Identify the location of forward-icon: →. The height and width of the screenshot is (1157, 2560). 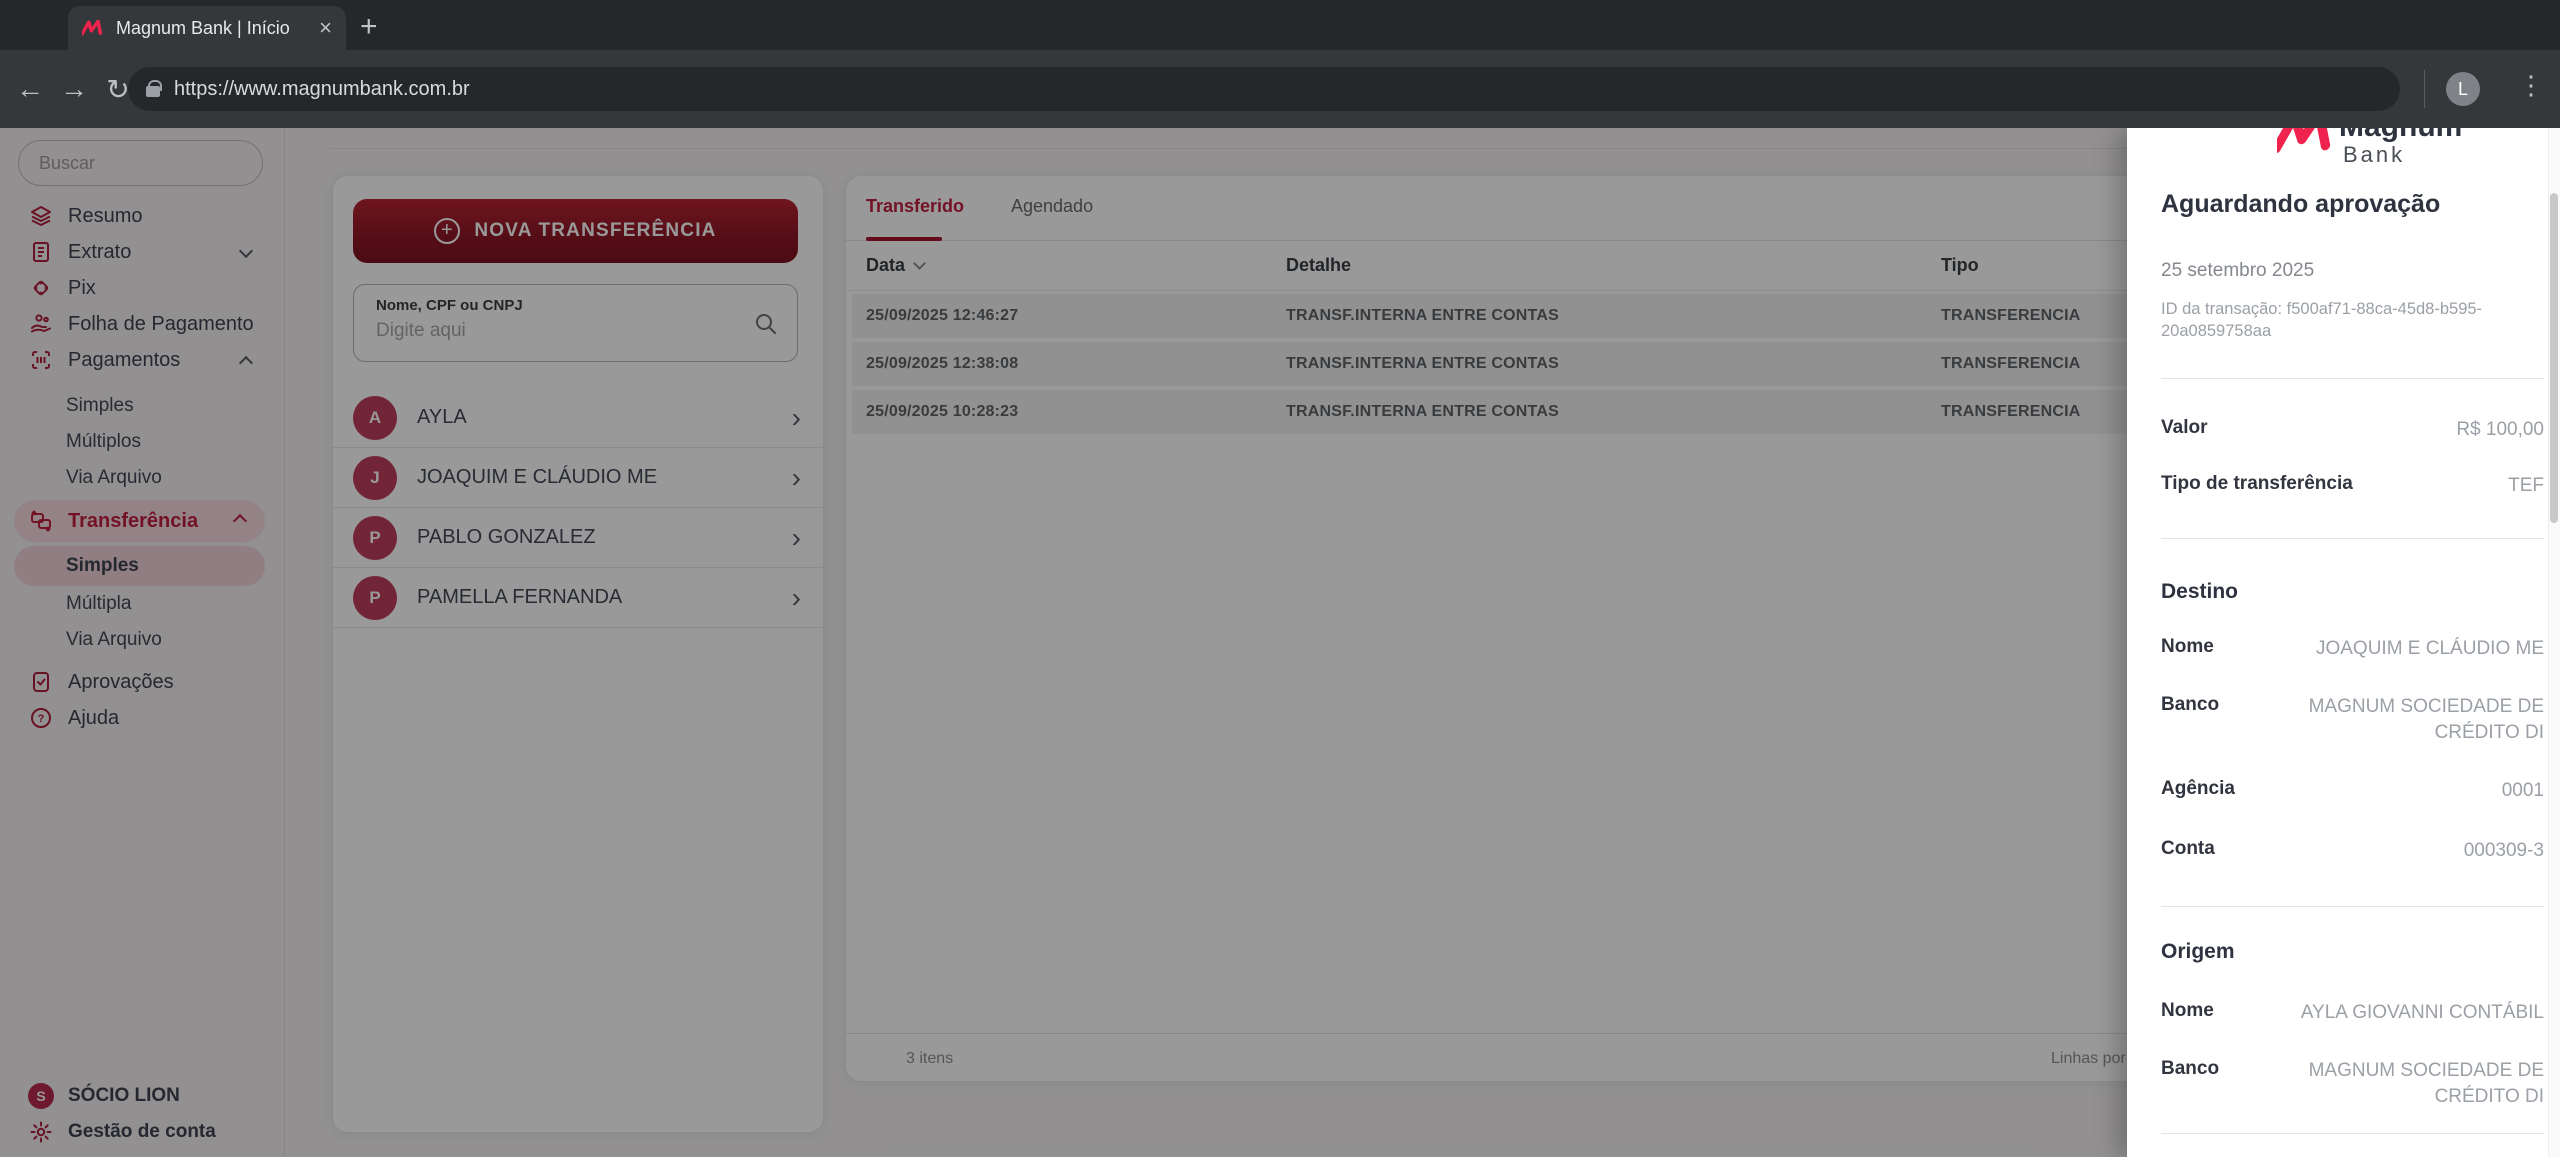
(74, 89).